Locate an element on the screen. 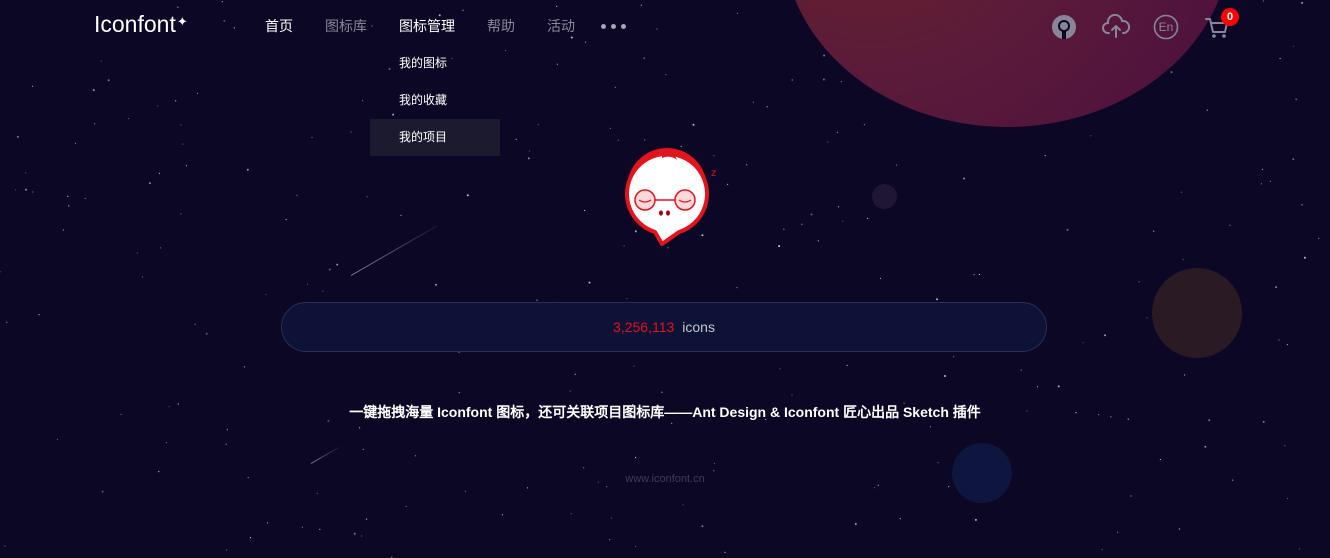  upload-icon is located at coordinates (1116, 26).